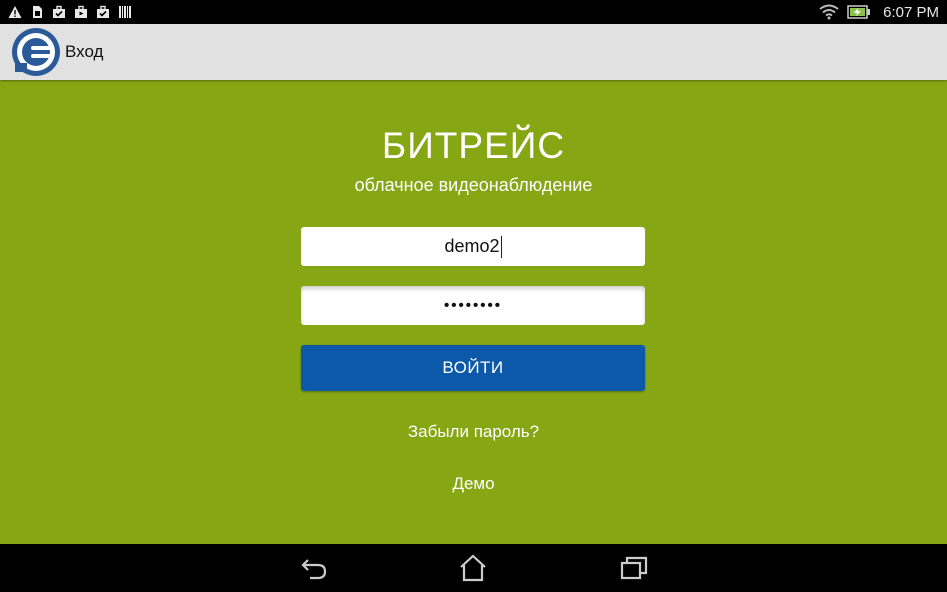 The image size is (947, 592). I want to click on navigation-bar, so click(473, 568).